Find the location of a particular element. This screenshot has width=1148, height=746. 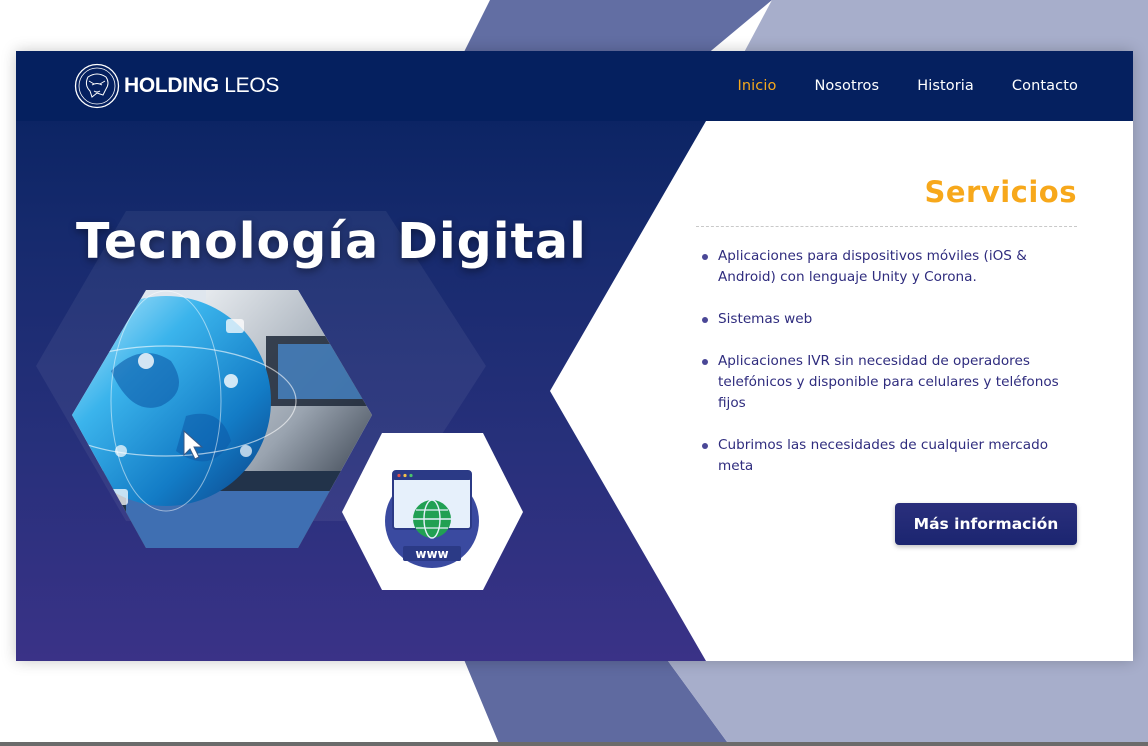

more-info-button: Más información is located at coordinates (986, 524).